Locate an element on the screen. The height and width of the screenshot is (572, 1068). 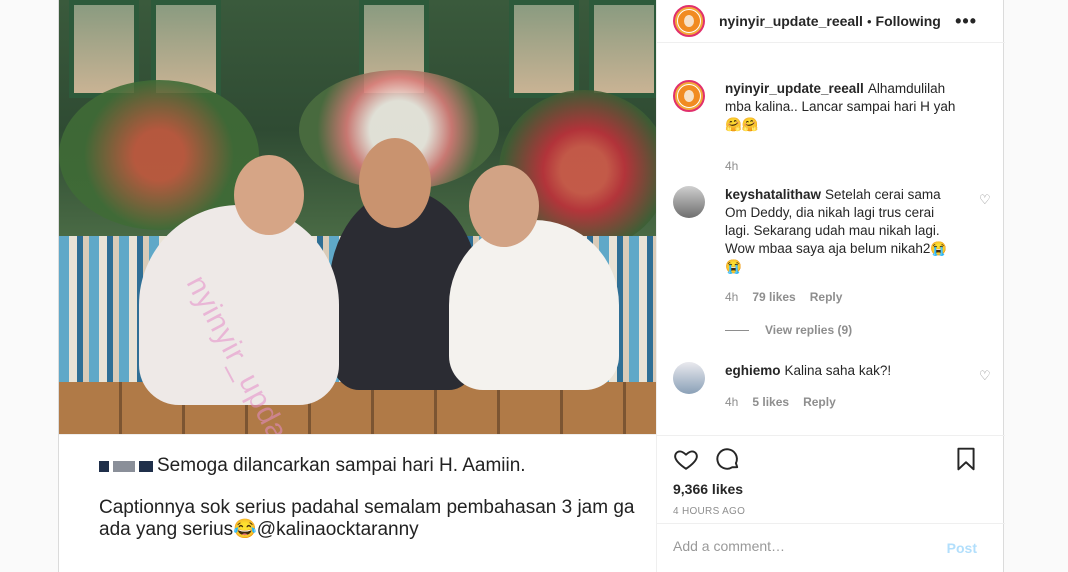
post-actions: 9,366 likes 4 HOURS AGO is located at coordinates (831, 479).